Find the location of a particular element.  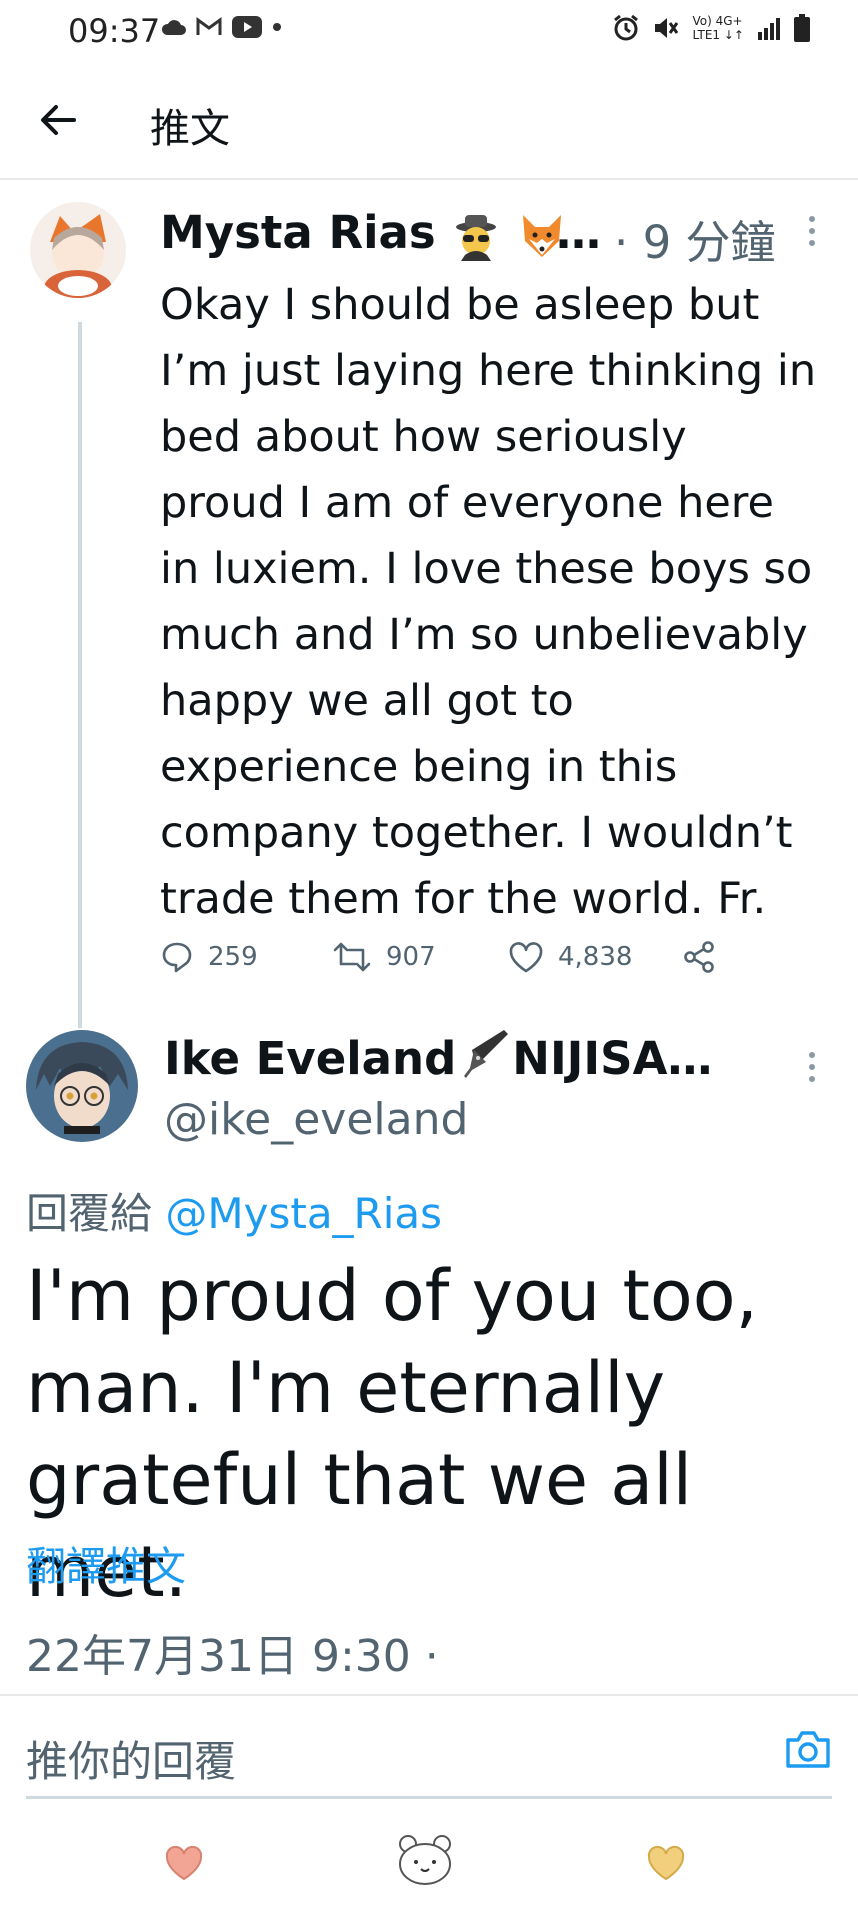

avatar-ike is located at coordinates (82, 1086).